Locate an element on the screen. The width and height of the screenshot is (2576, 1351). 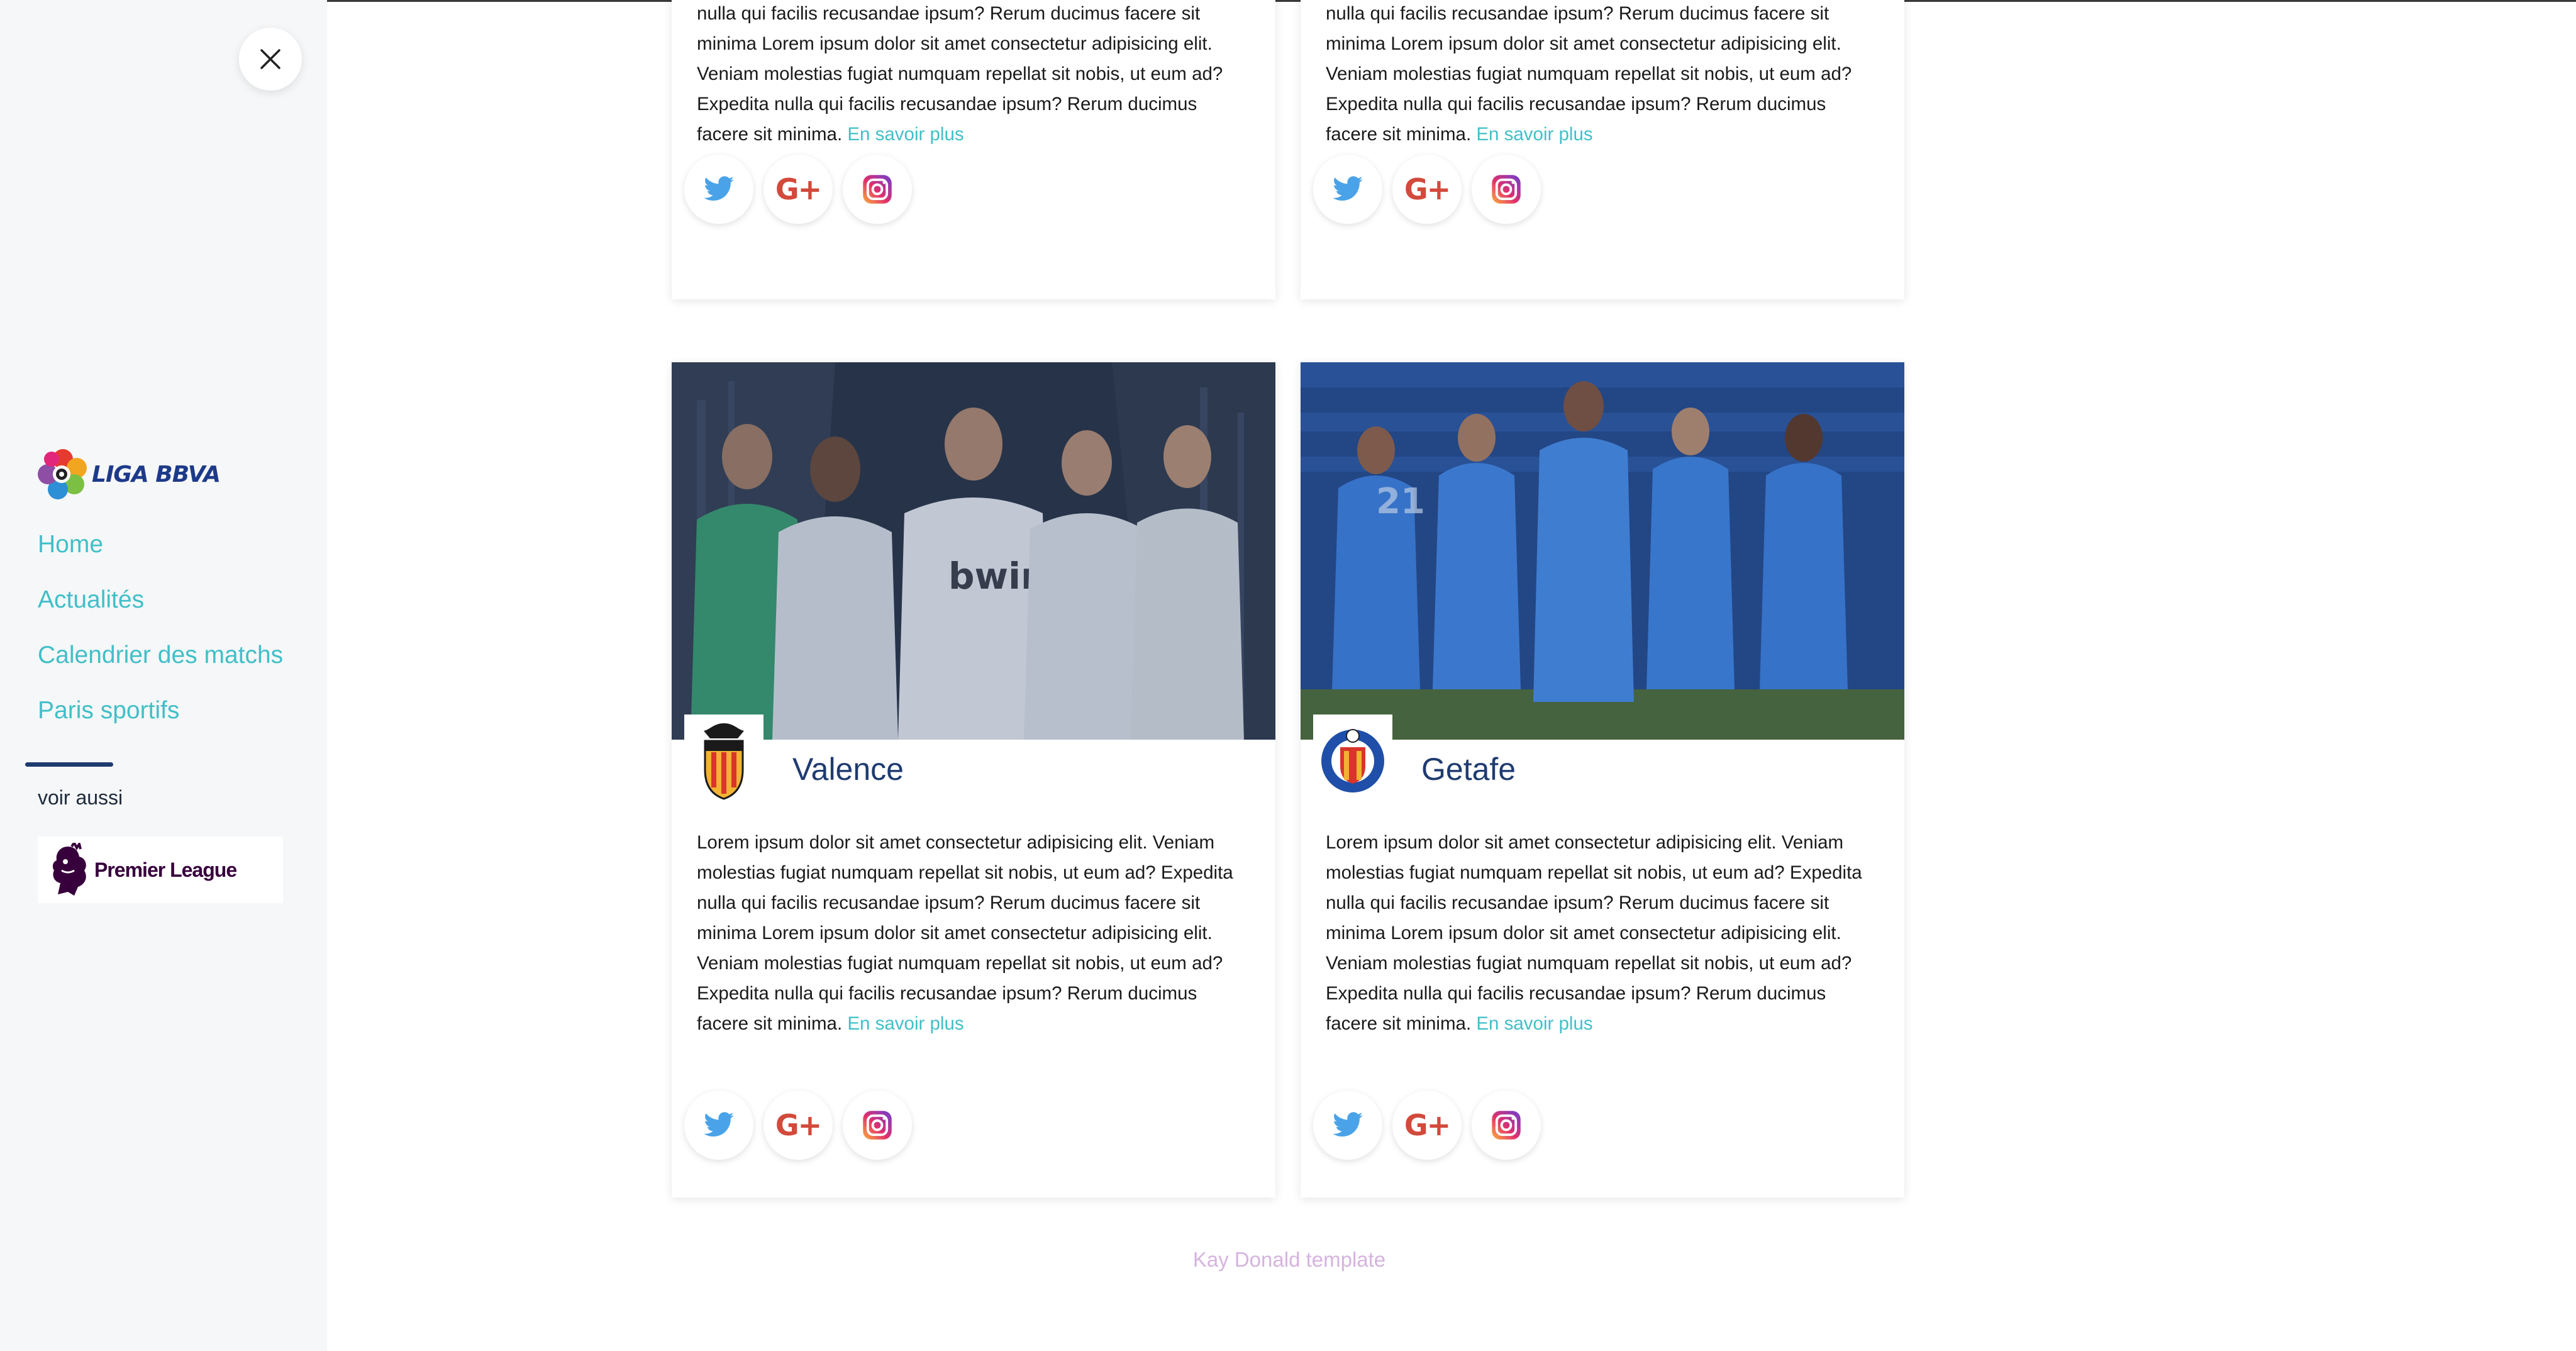
see-also-label: voir aussi is located at coordinates (80, 797).